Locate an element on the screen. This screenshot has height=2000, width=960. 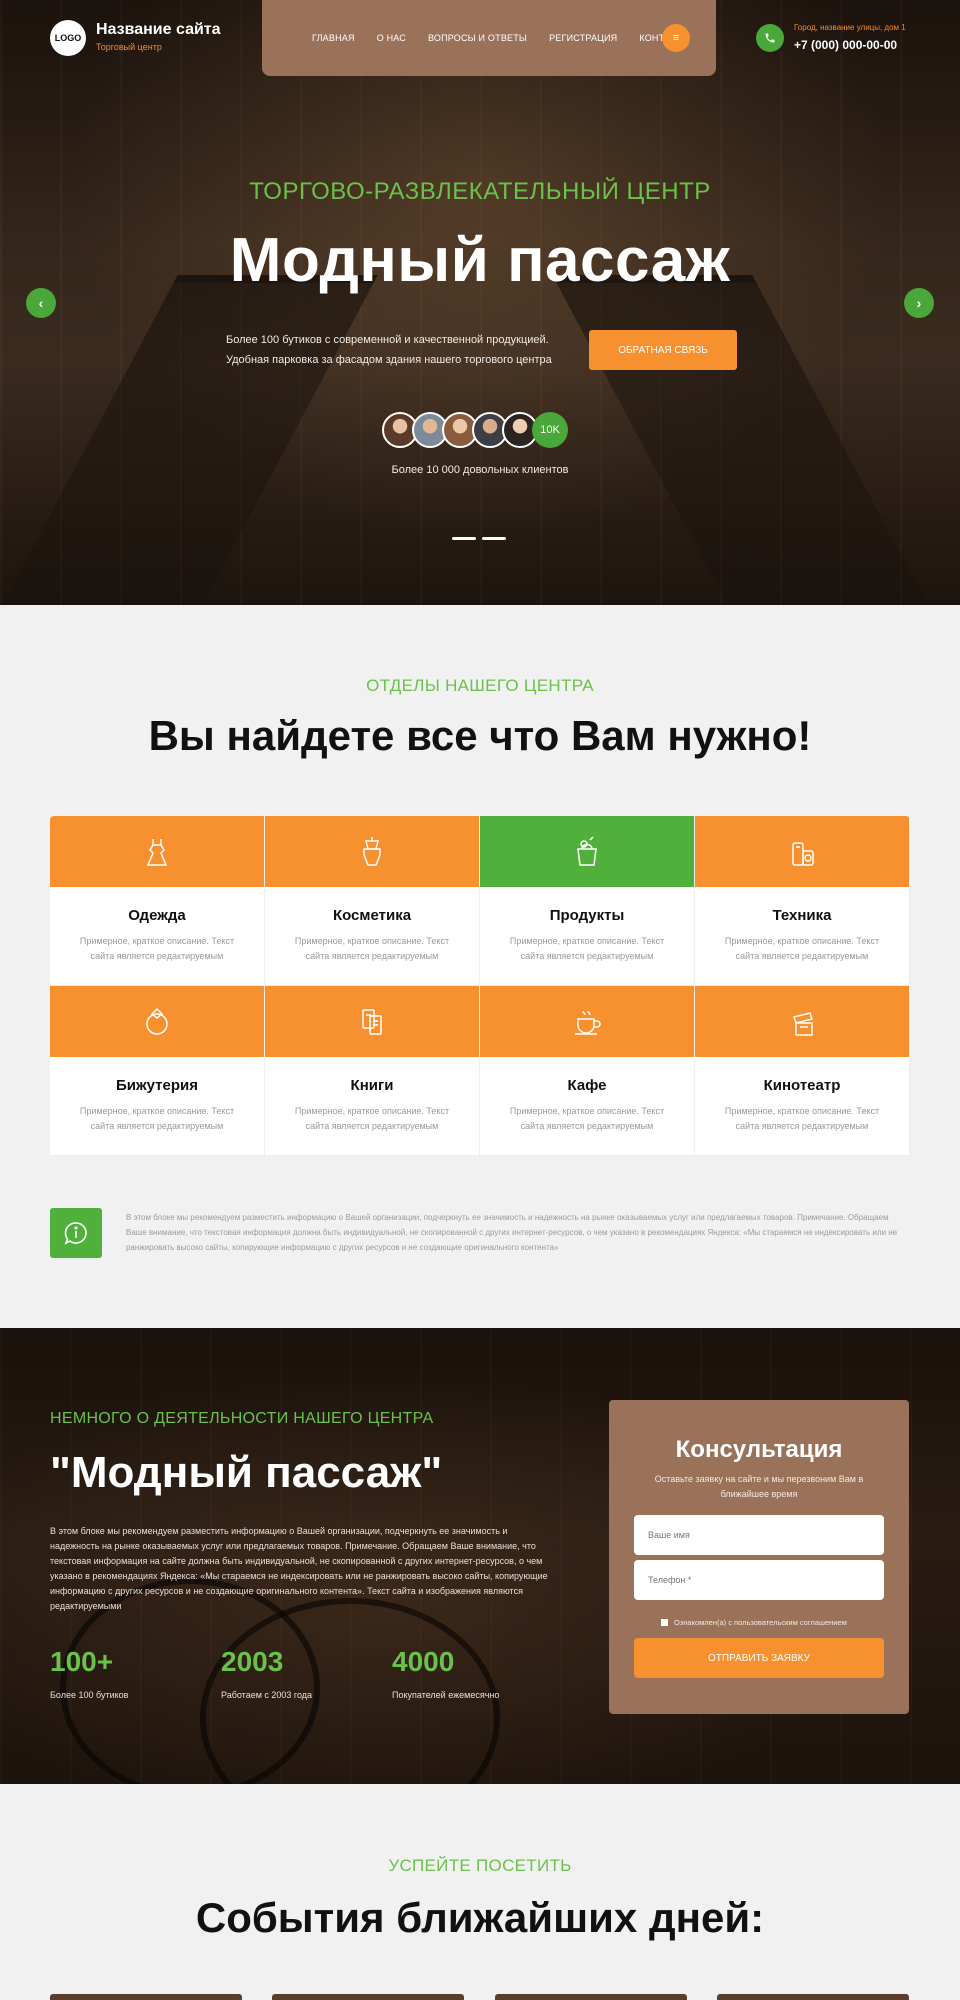
address: Город, название улицы, дом 1 is located at coordinates (850, 27).